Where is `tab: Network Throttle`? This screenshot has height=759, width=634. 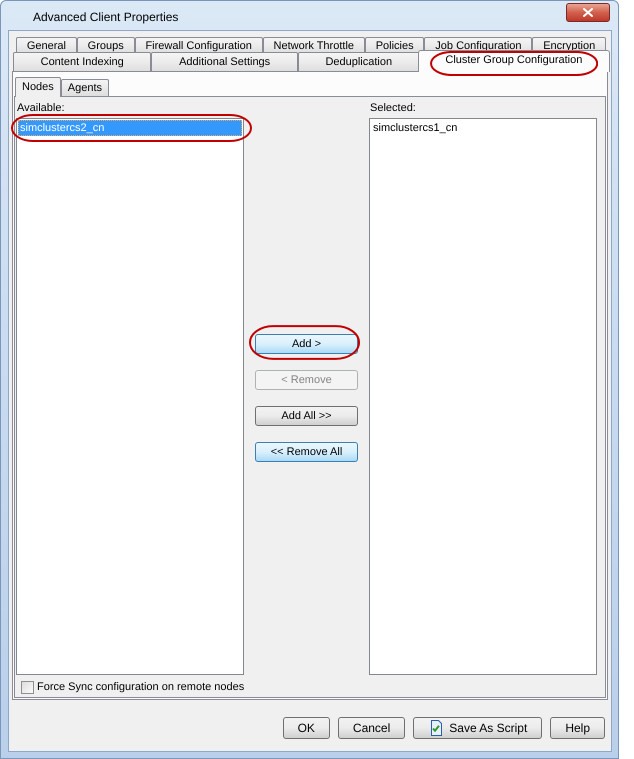 tab: Network Throttle is located at coordinates (313, 45).